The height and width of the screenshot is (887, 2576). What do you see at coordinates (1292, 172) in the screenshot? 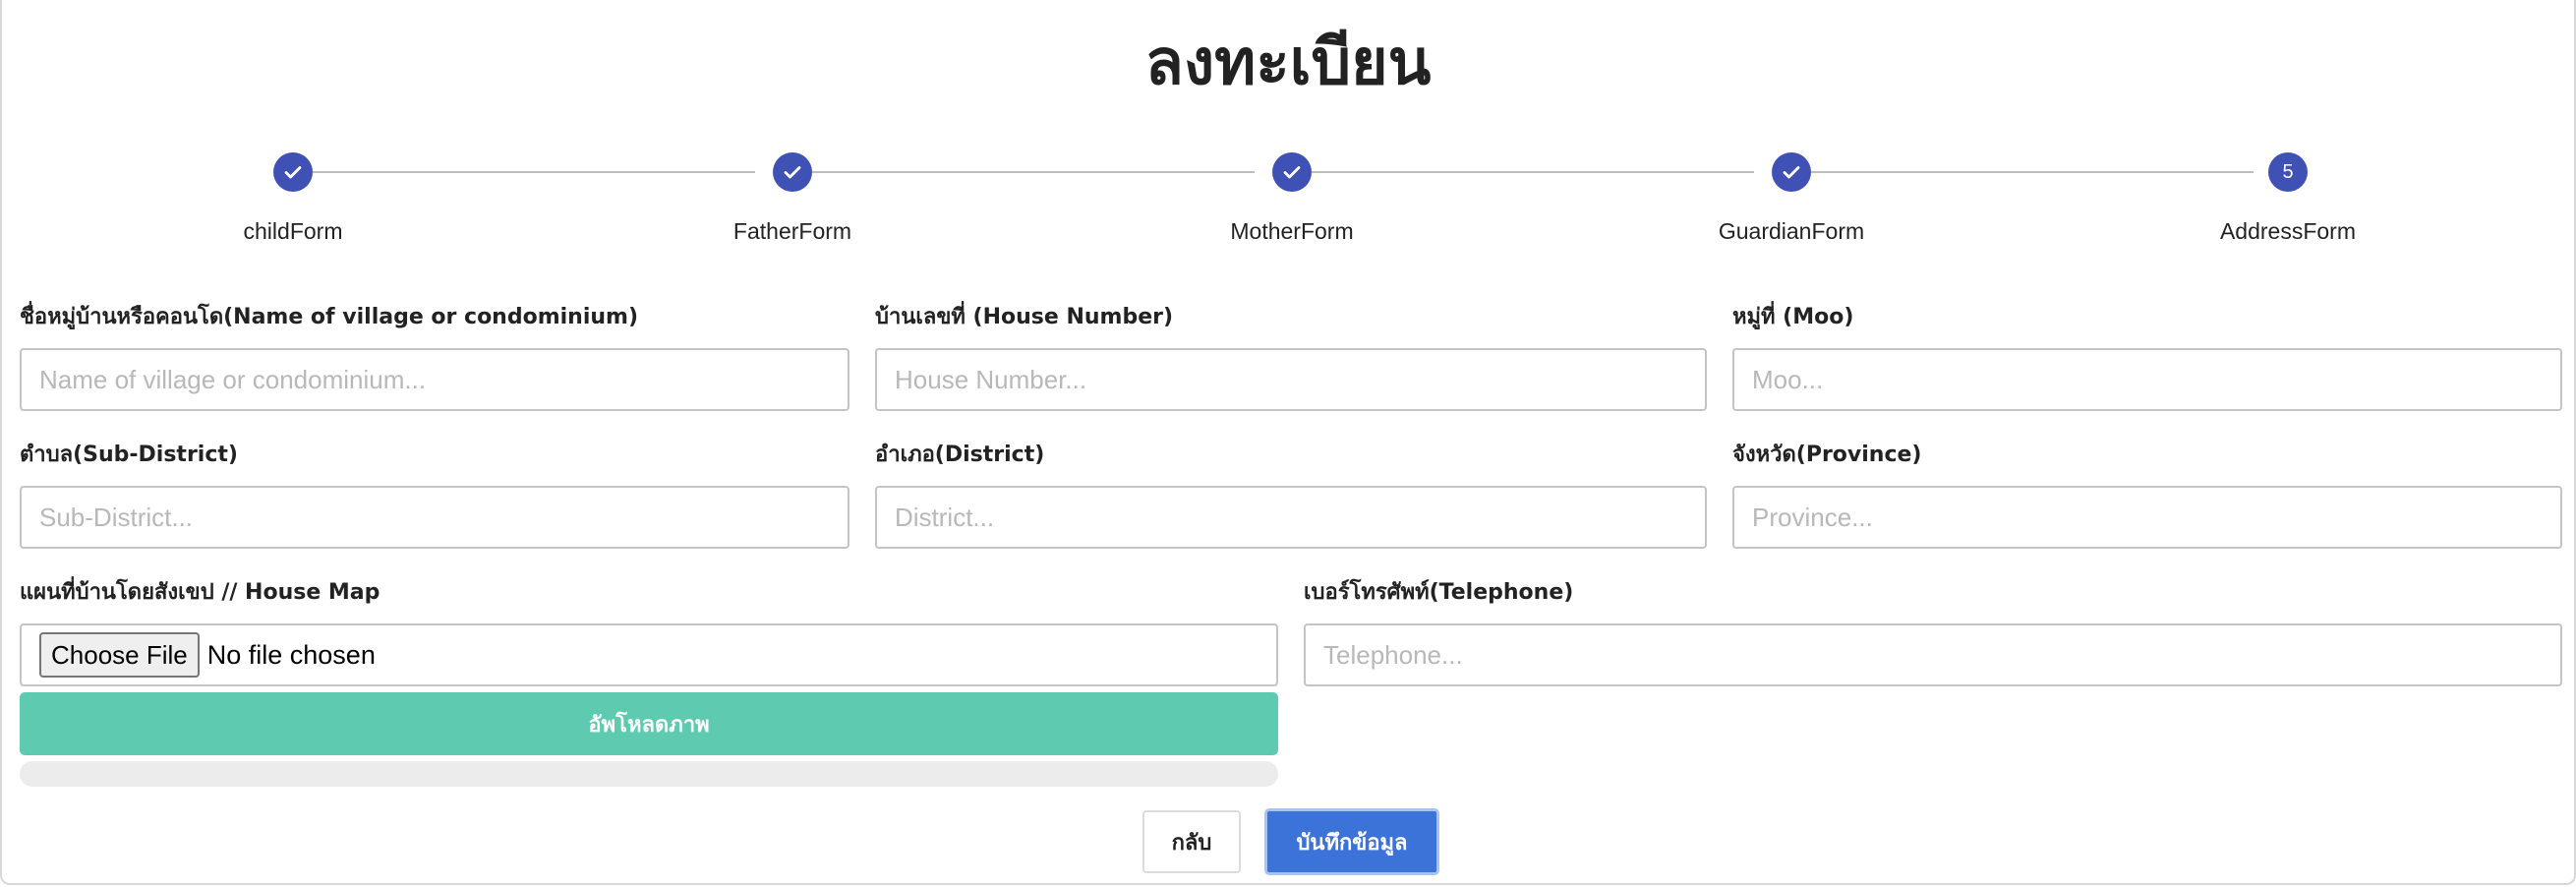
I see `step-mother-check-icon` at bounding box center [1292, 172].